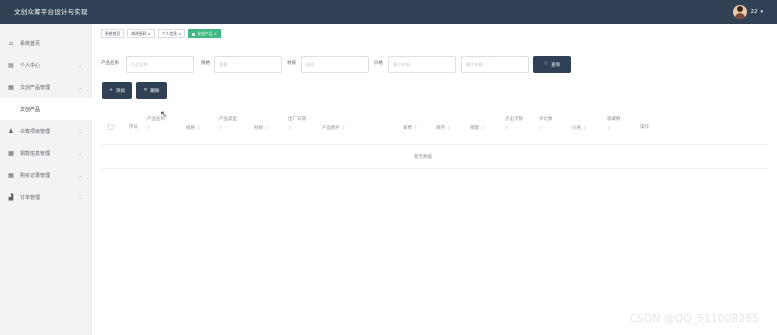 The width and height of the screenshot is (777, 335). What do you see at coordinates (556, 65) in the screenshot?
I see `query-button-label: 查询` at bounding box center [556, 65].